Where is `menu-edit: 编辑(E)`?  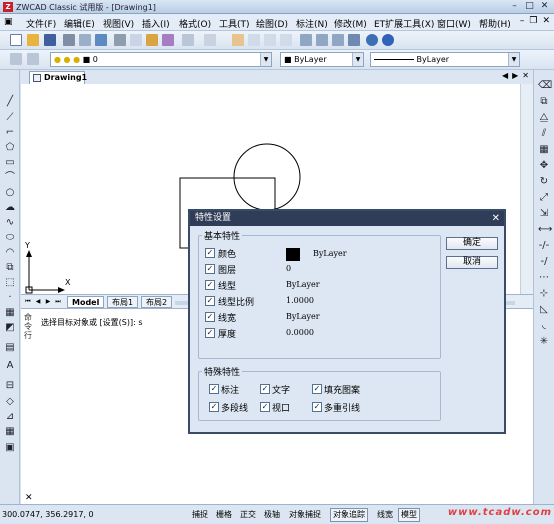 menu-edit: 编辑(E) is located at coordinates (79, 23).